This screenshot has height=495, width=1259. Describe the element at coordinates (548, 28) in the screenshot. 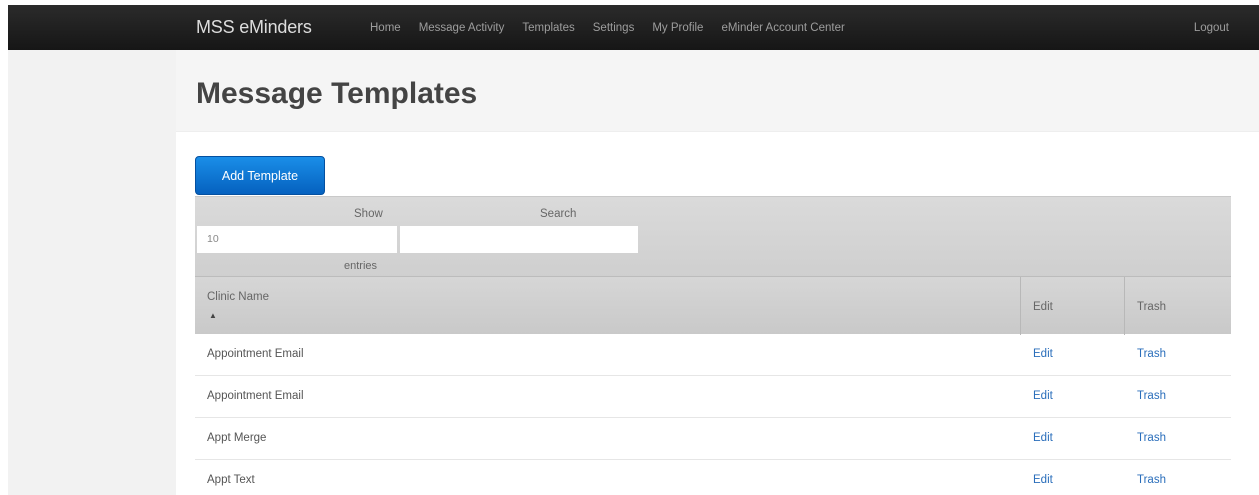

I see `nav-link-templates: Templates` at that location.